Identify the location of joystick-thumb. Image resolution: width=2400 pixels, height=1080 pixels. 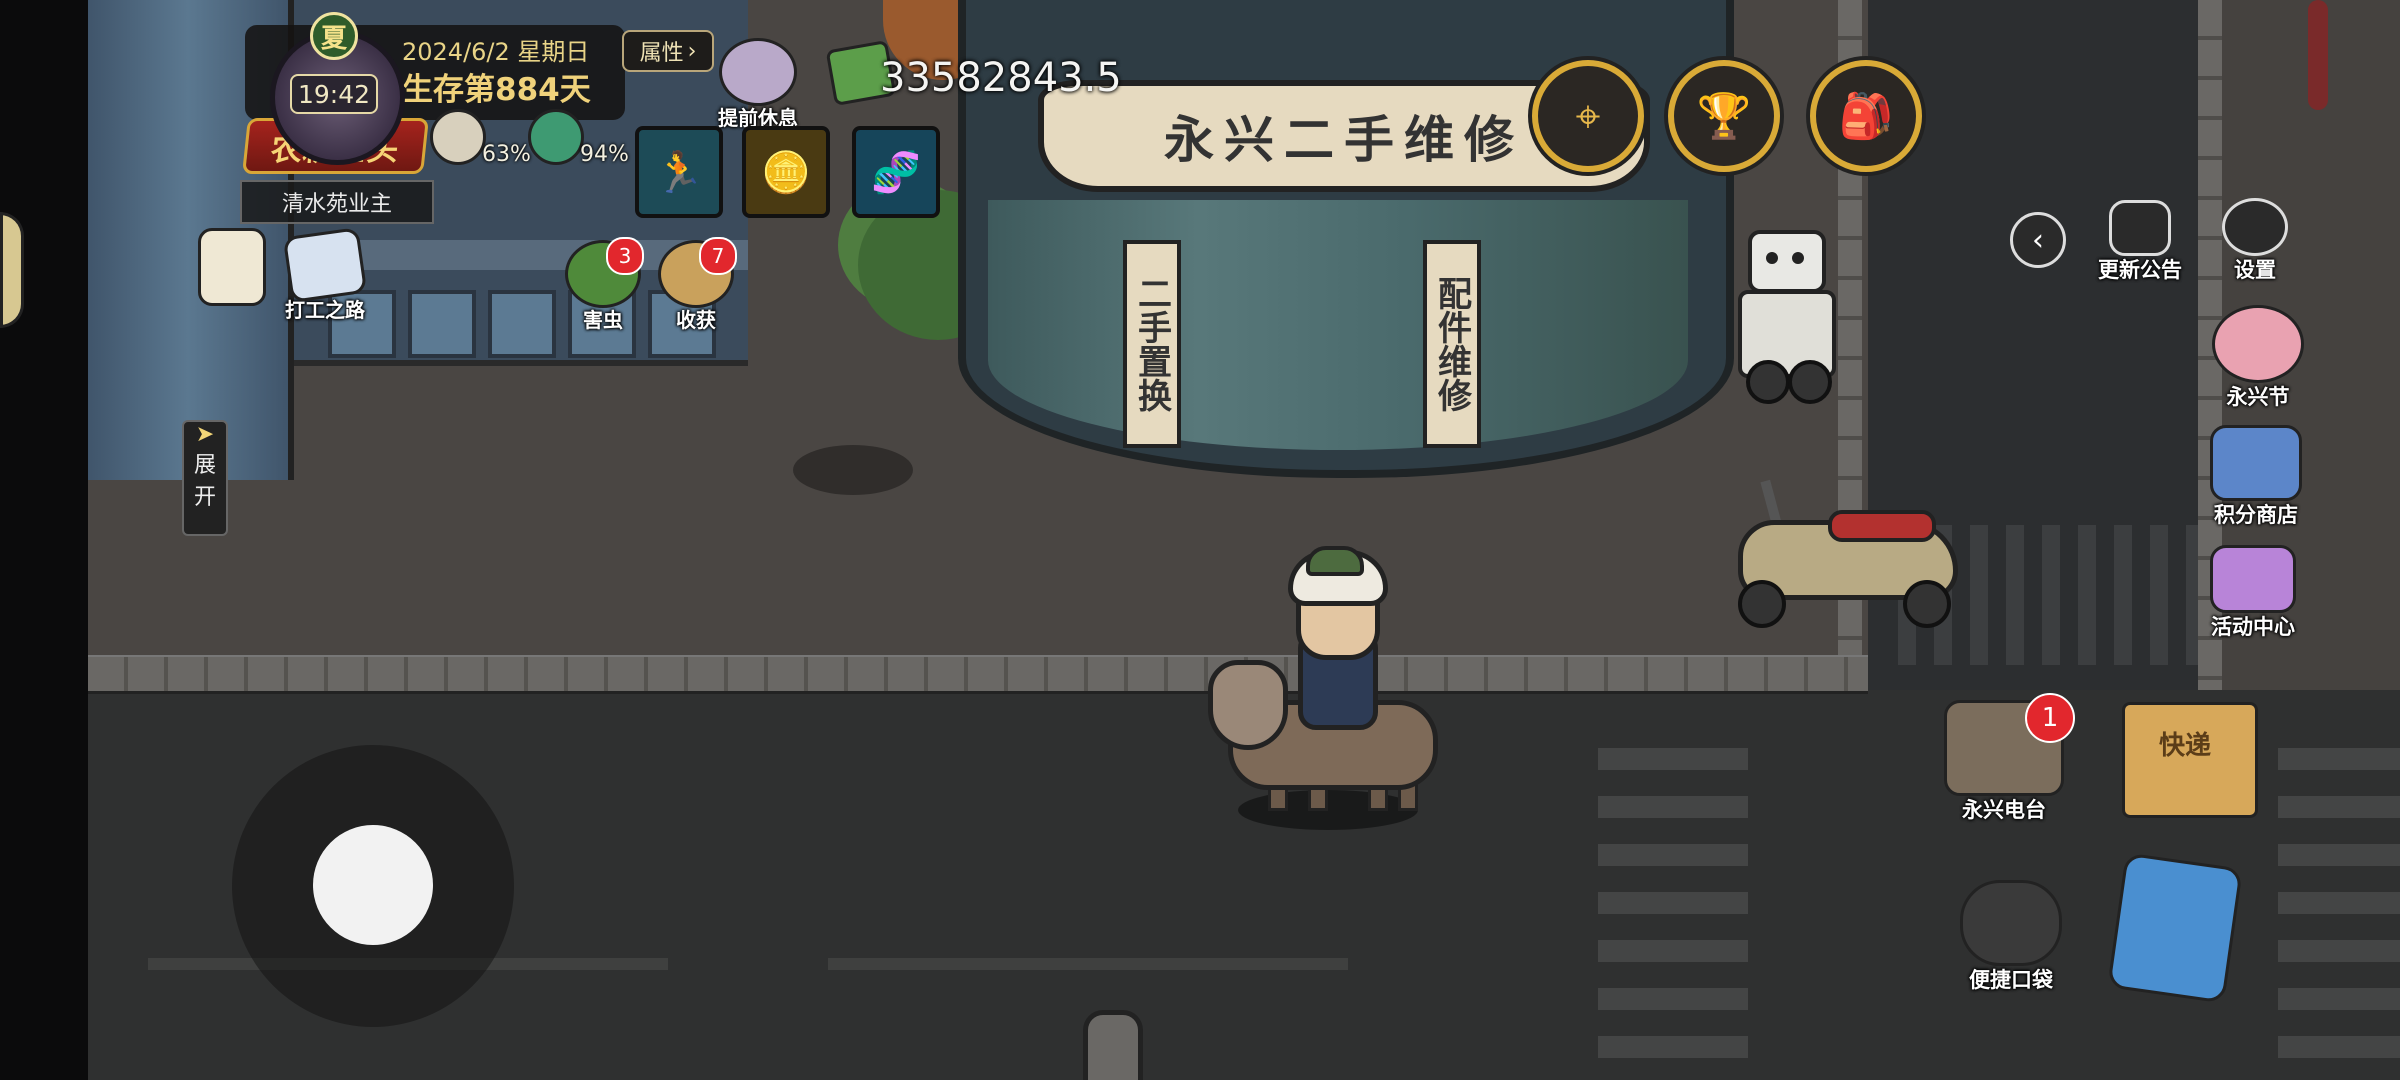
(373, 885).